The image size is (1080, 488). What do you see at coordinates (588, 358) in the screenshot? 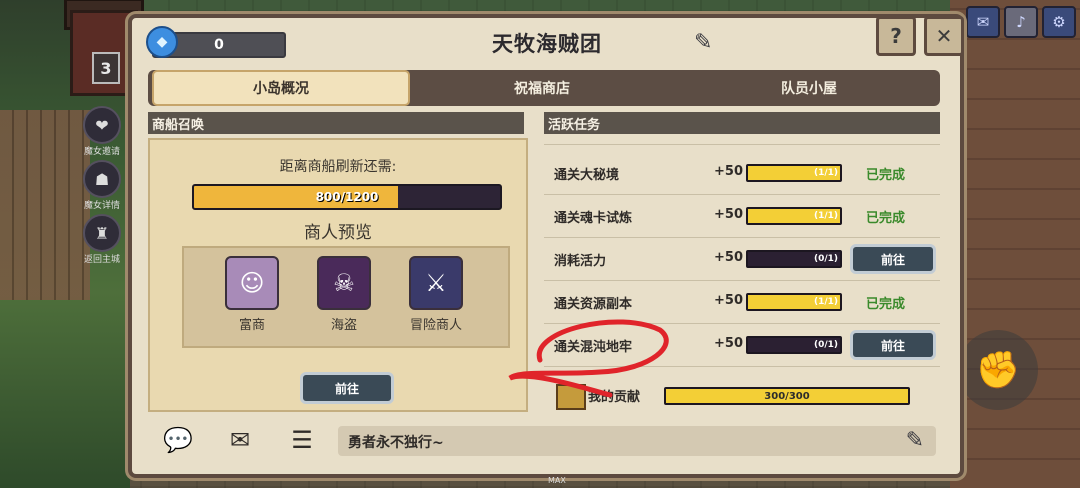
I see `red-annotation-circle` at bounding box center [588, 358].